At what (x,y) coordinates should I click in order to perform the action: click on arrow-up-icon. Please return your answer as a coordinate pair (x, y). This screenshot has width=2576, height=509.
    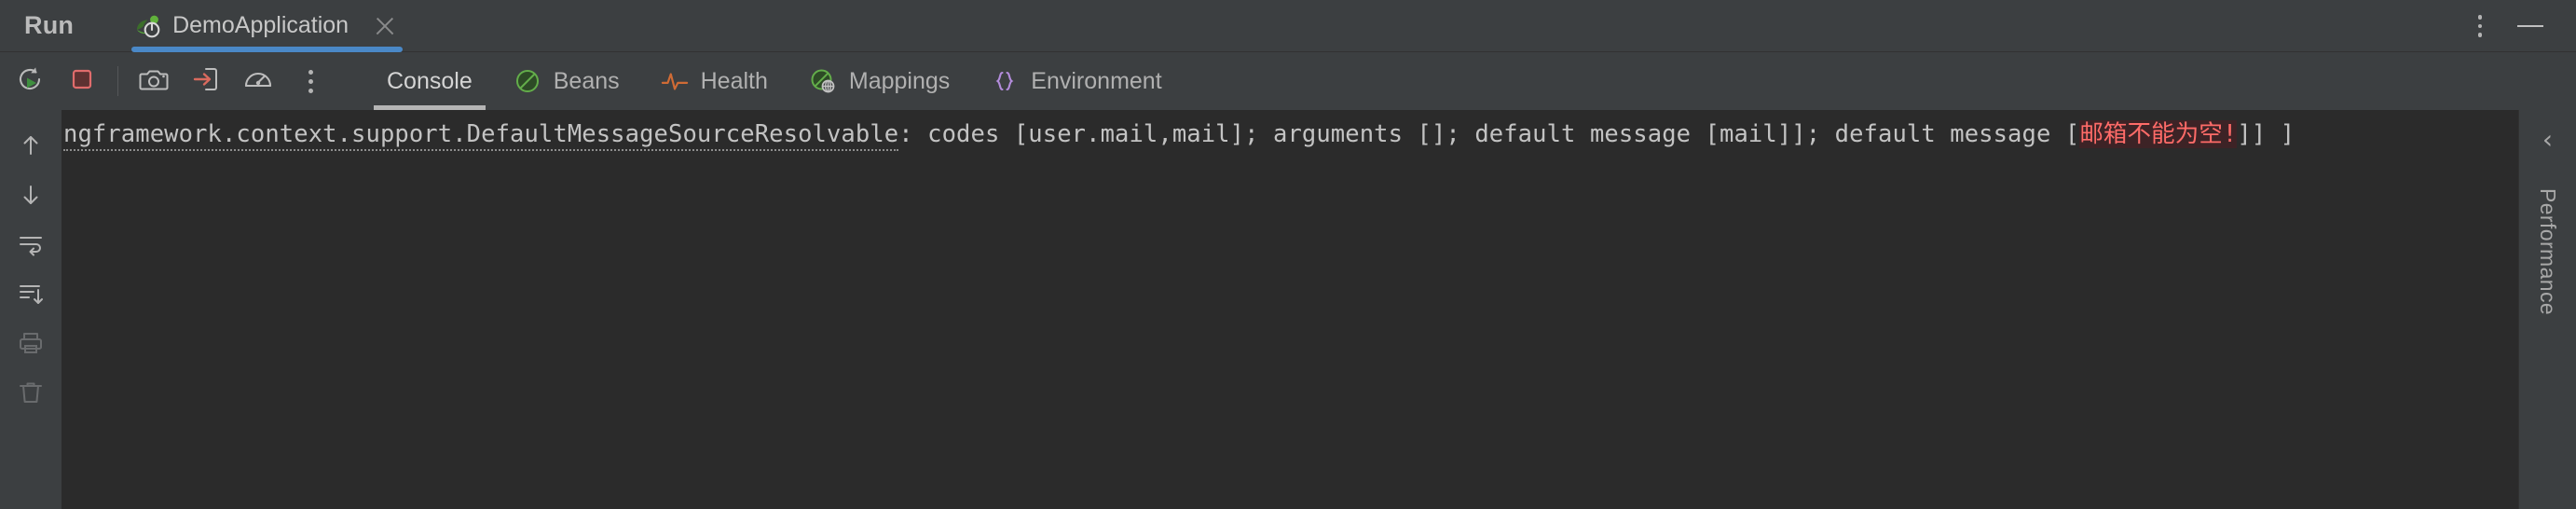
    Looking at the image, I should click on (31, 147).